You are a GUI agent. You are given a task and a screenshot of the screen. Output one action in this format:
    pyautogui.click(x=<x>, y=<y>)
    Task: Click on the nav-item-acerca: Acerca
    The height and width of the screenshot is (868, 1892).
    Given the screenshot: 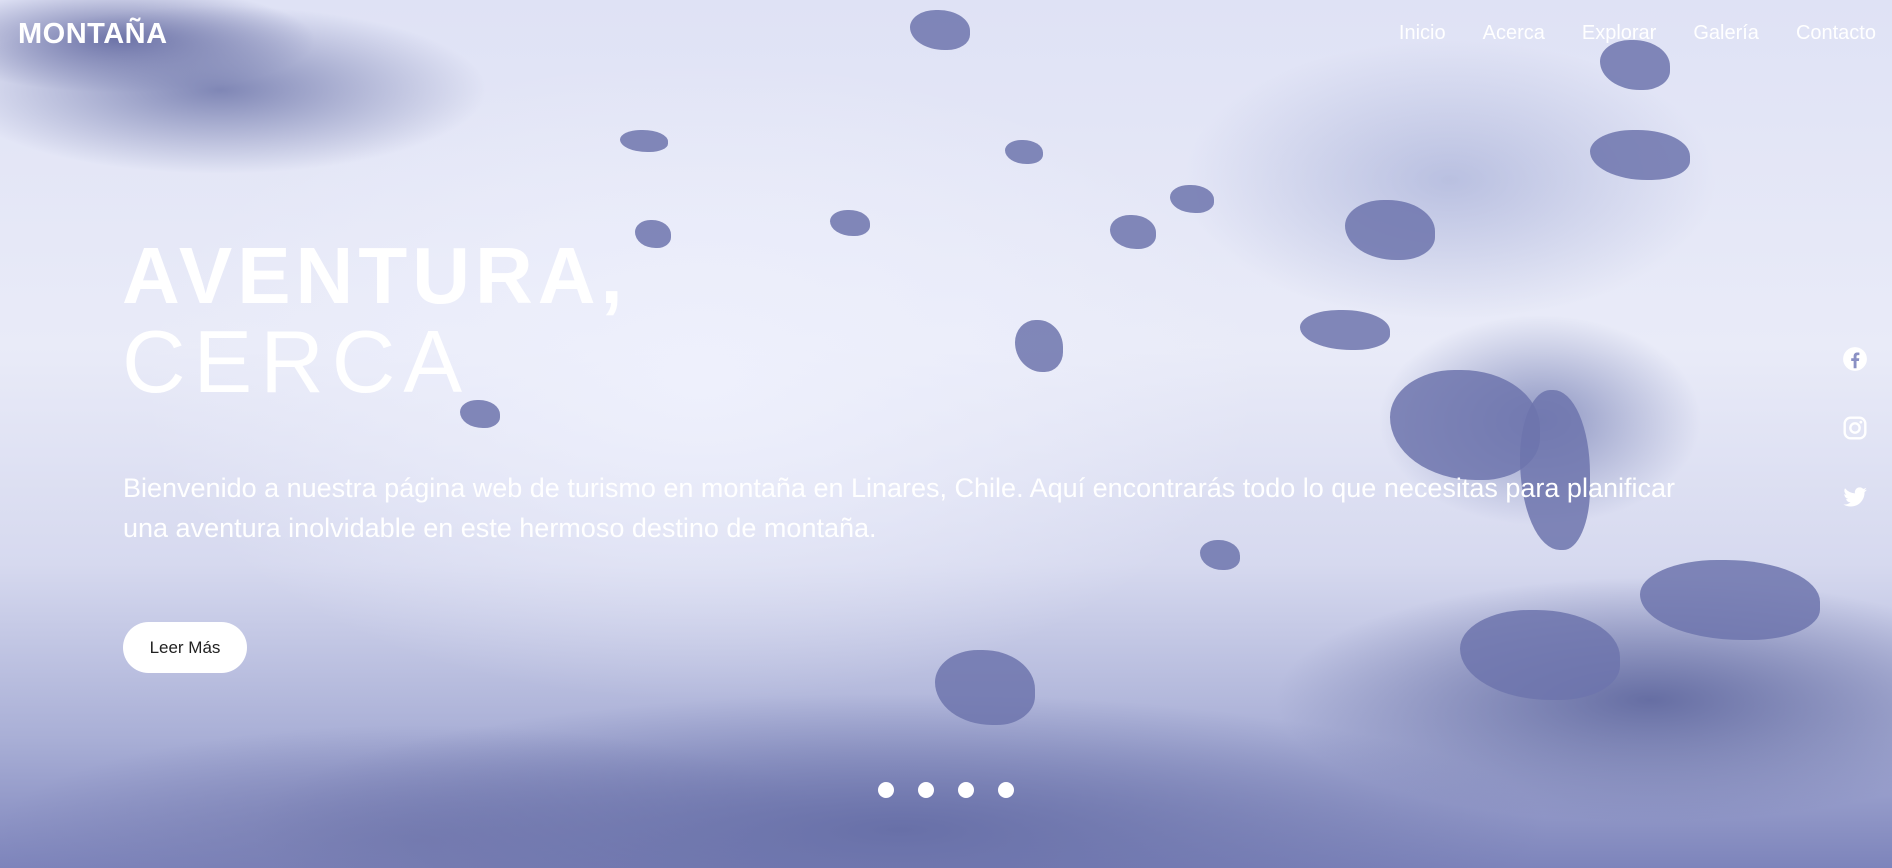 What is the action you would take?
    pyautogui.click(x=1514, y=33)
    